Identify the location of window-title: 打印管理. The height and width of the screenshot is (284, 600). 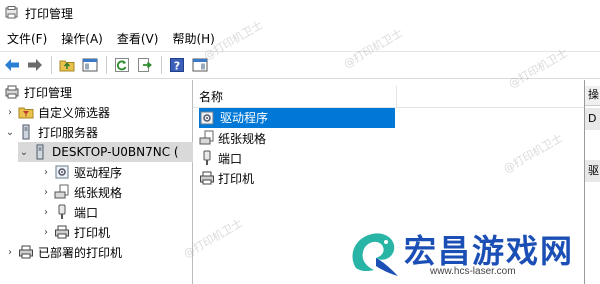
(49, 13).